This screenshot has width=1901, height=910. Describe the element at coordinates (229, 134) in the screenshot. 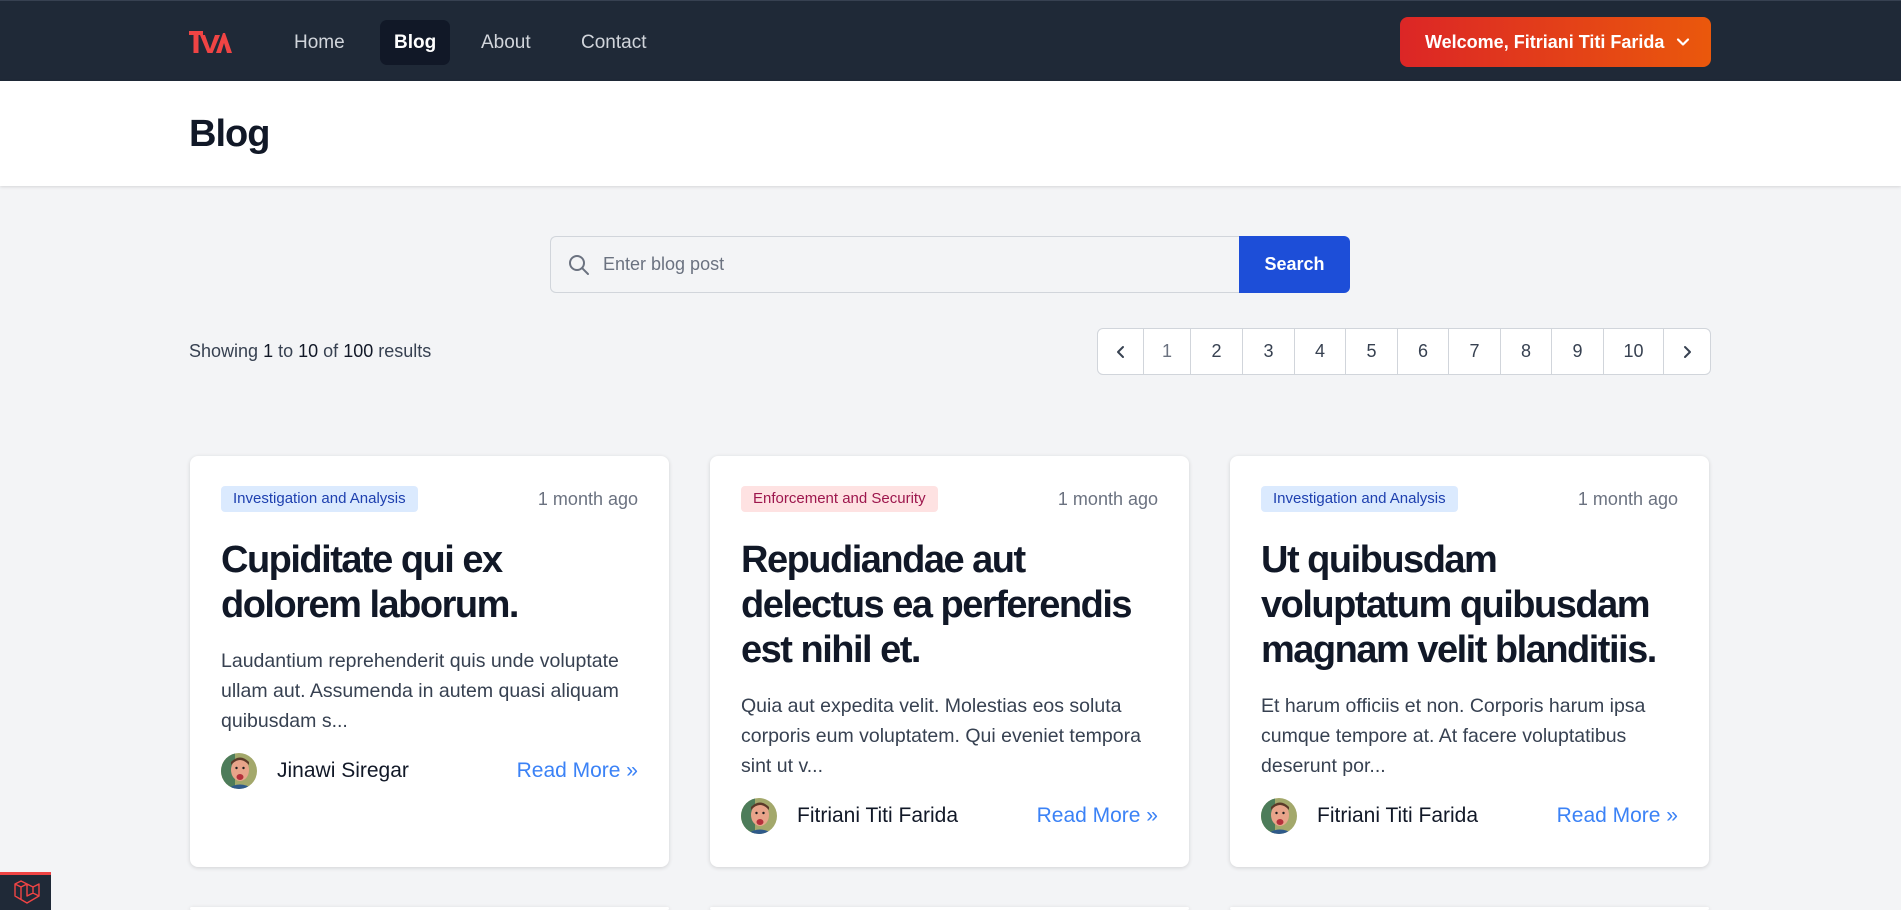

I see `page-title: Blog` at that location.